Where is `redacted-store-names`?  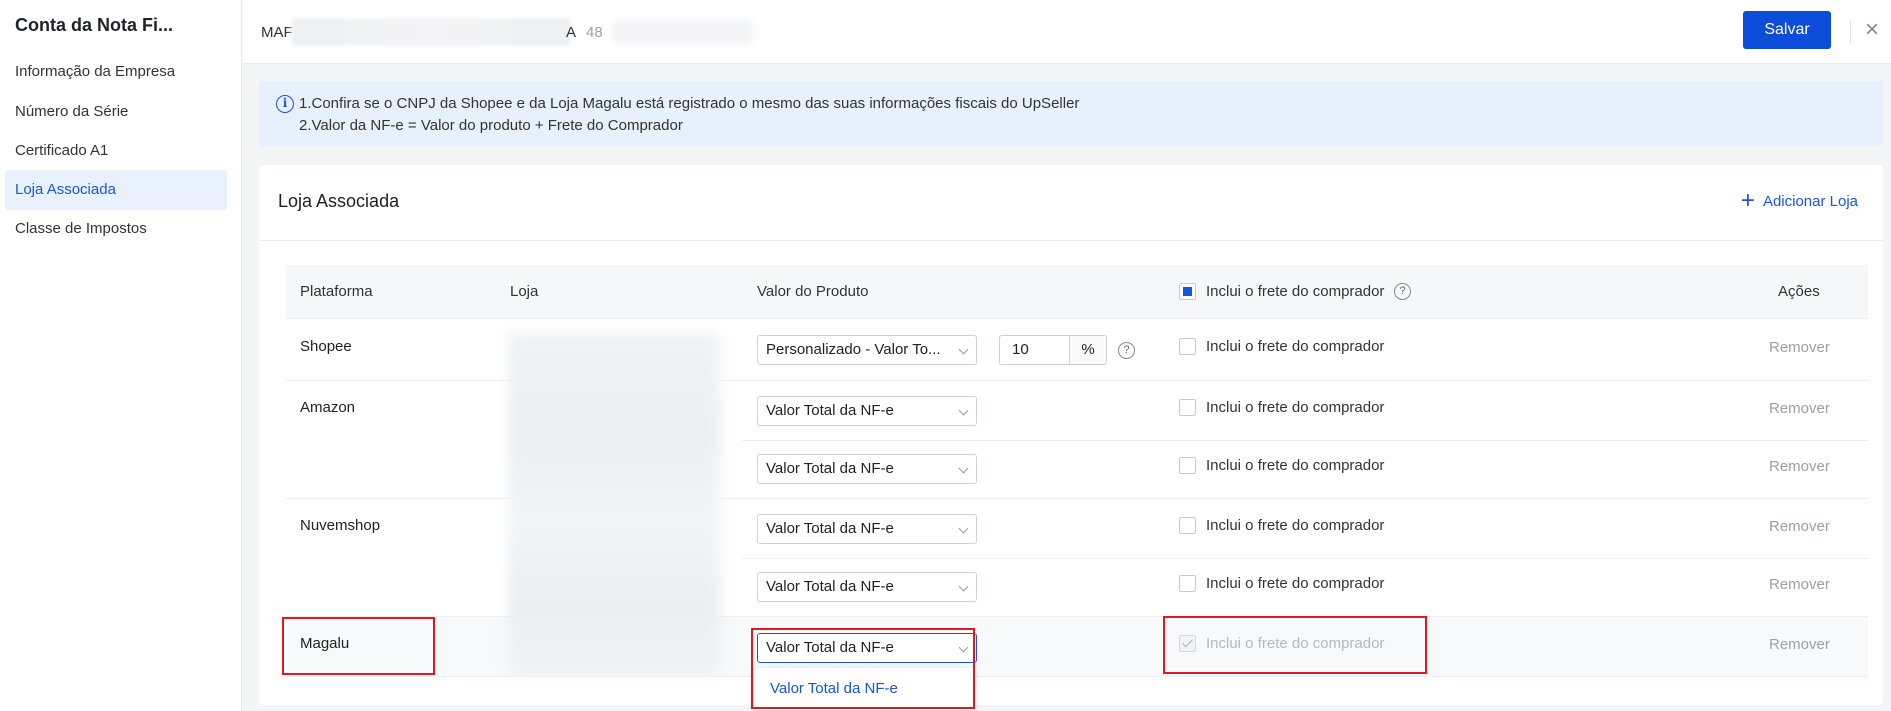
redacted-store-names is located at coordinates (614, 504).